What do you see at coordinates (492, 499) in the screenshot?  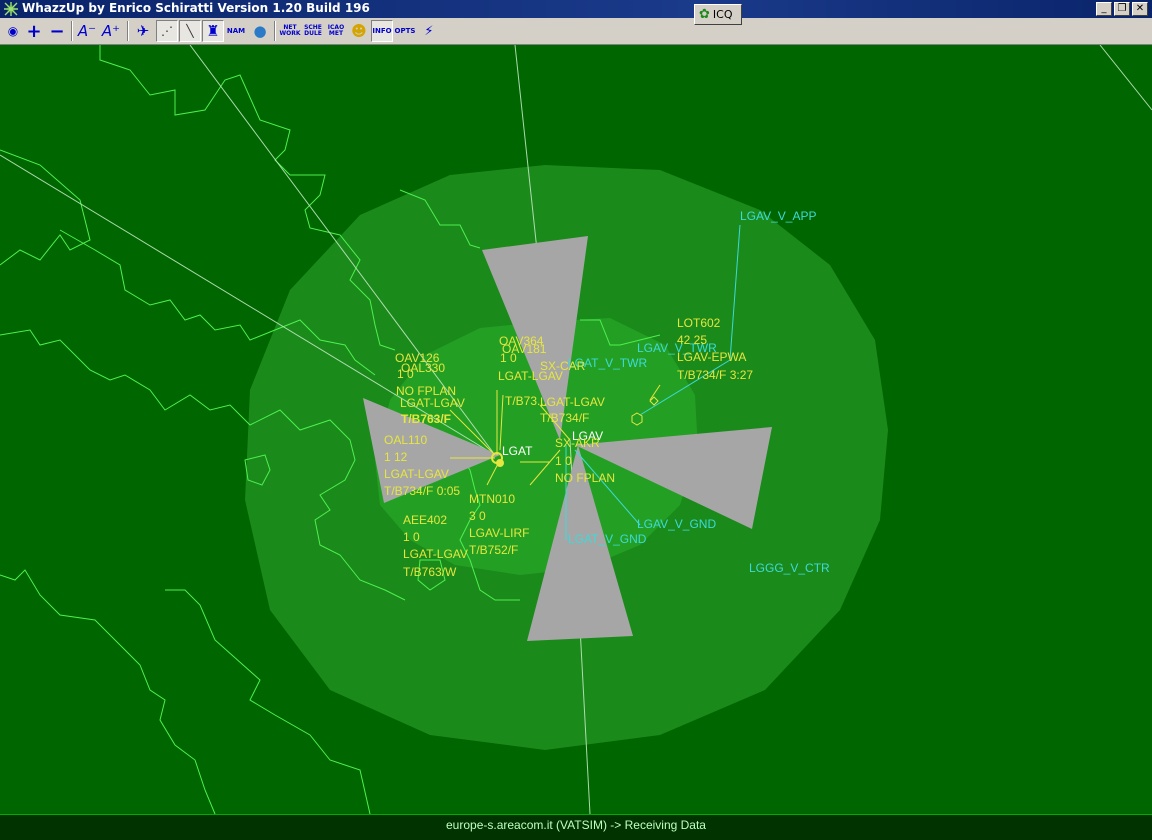 I see `svg-text: MTN010` at bounding box center [492, 499].